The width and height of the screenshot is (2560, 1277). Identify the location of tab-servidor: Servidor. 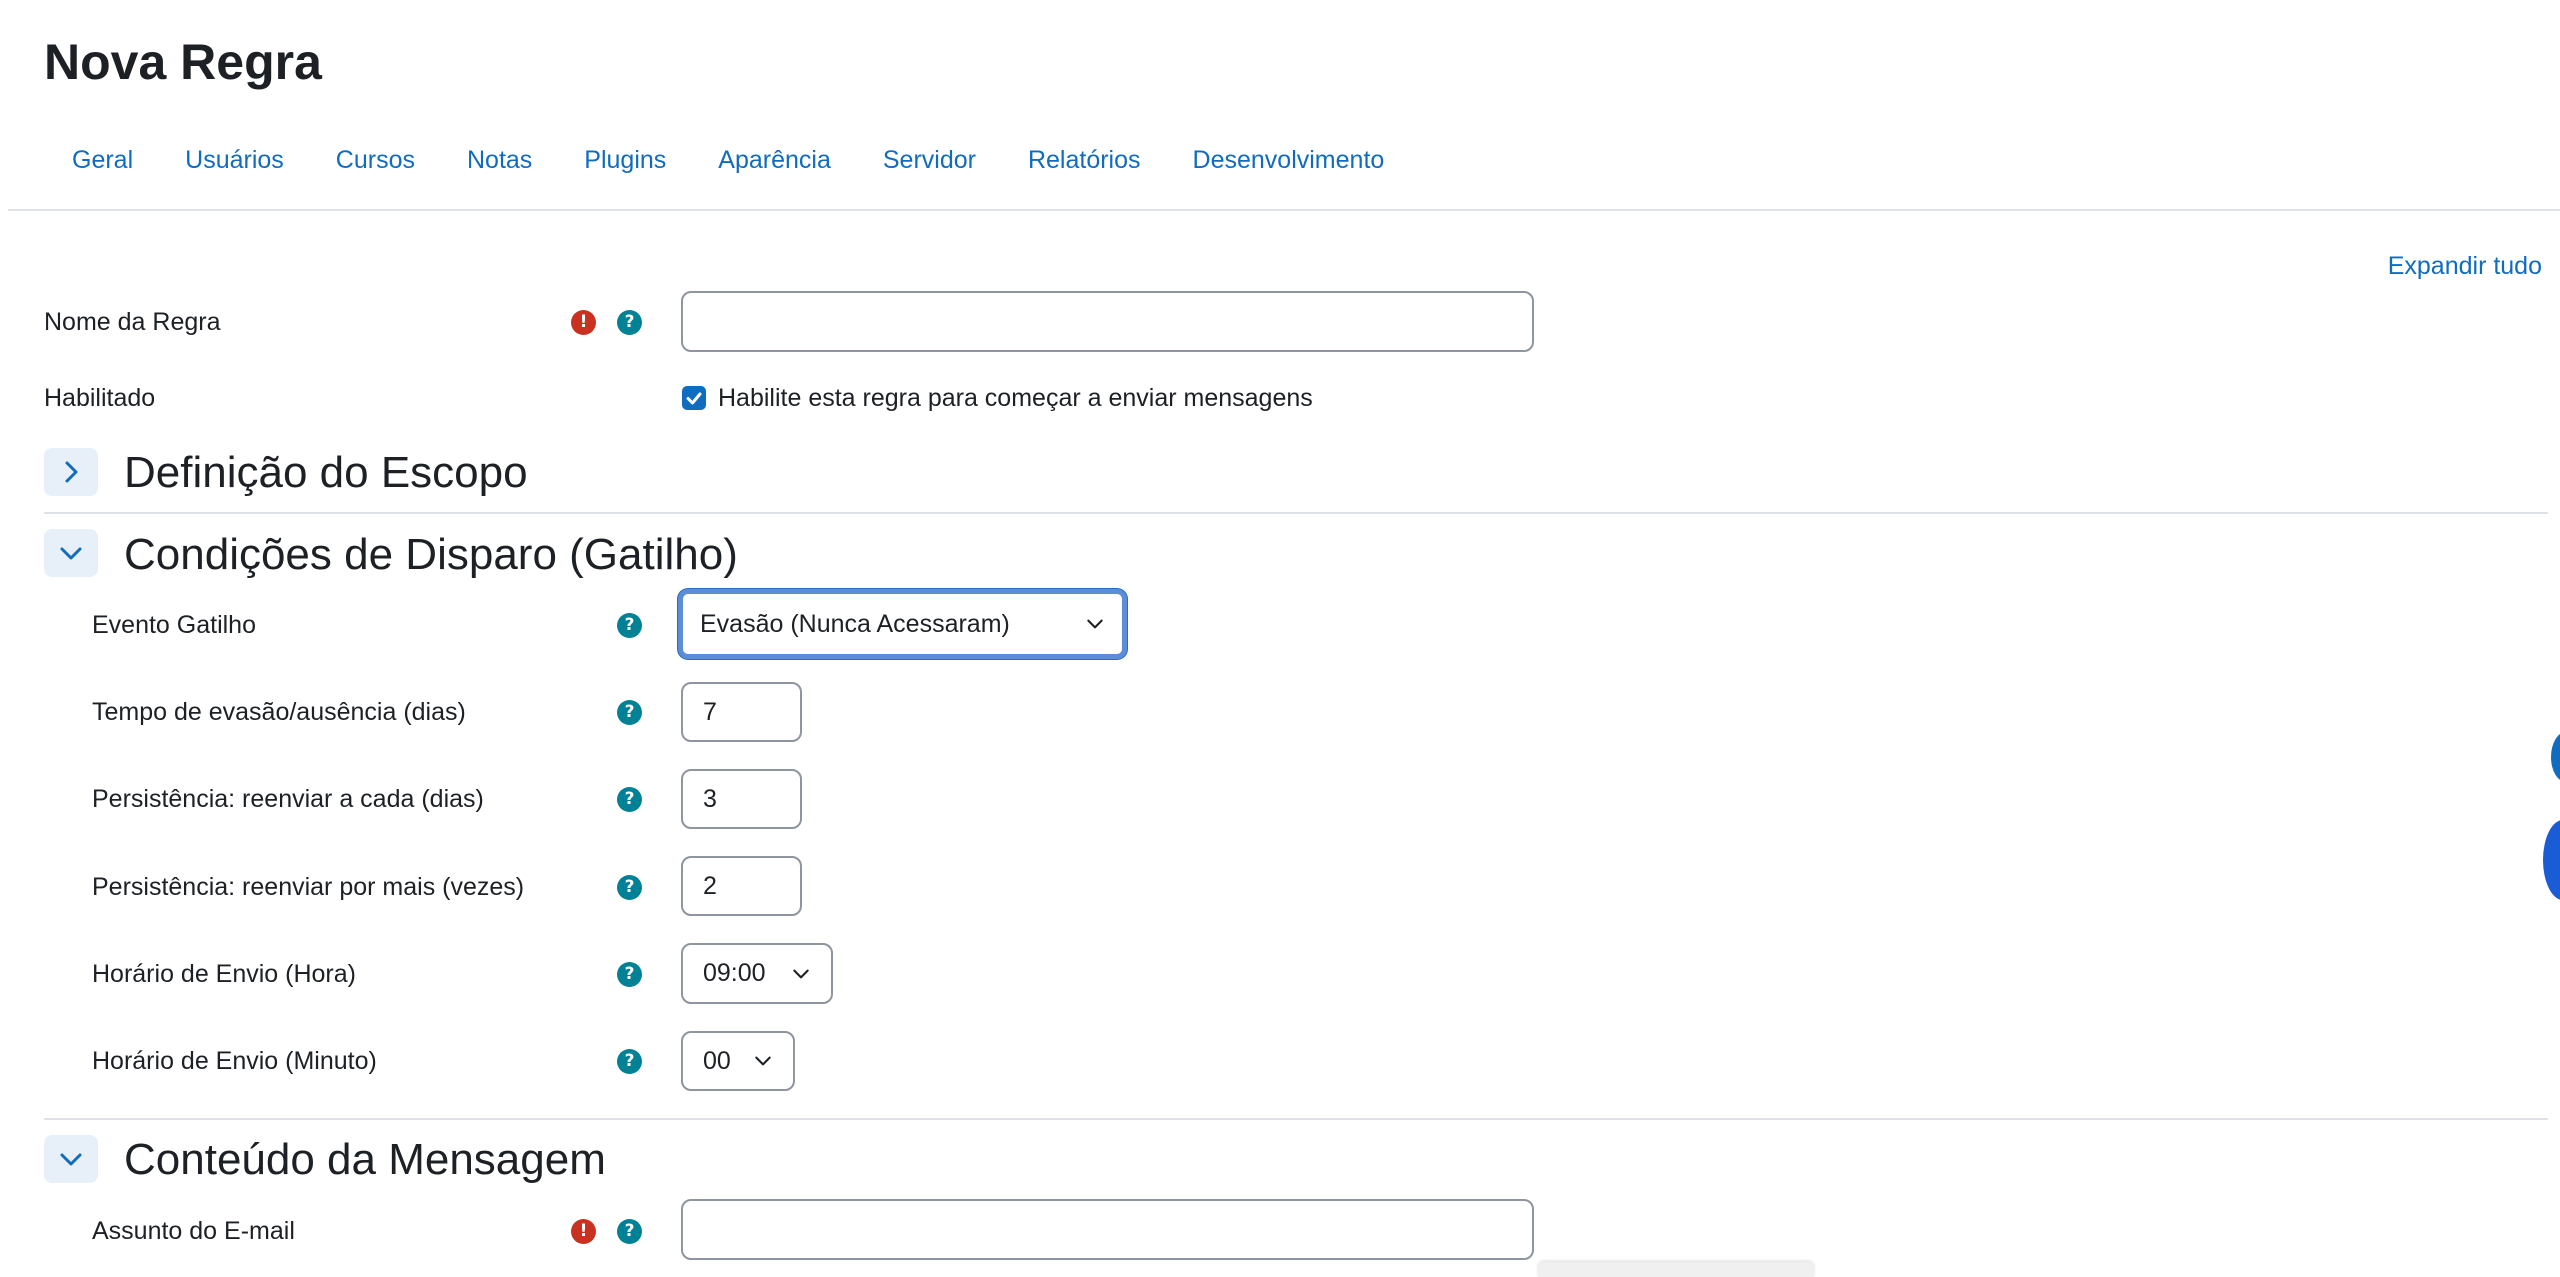
(929, 160).